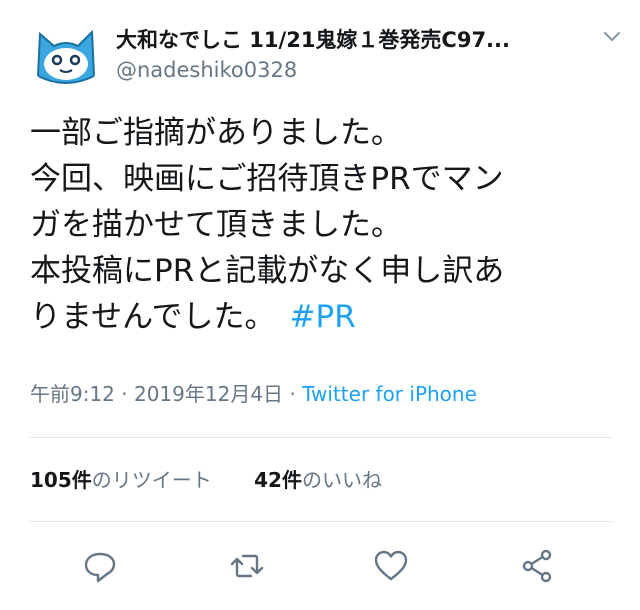  Describe the element at coordinates (278, 480) in the screenshot. I see `likes-count: 42件` at that location.